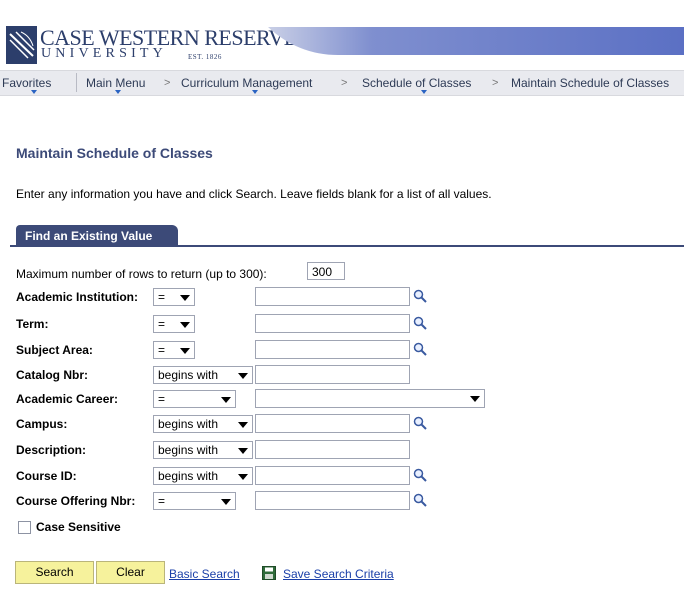  What do you see at coordinates (24, 527) in the screenshot?
I see `case-sensitive-checkbox` at bounding box center [24, 527].